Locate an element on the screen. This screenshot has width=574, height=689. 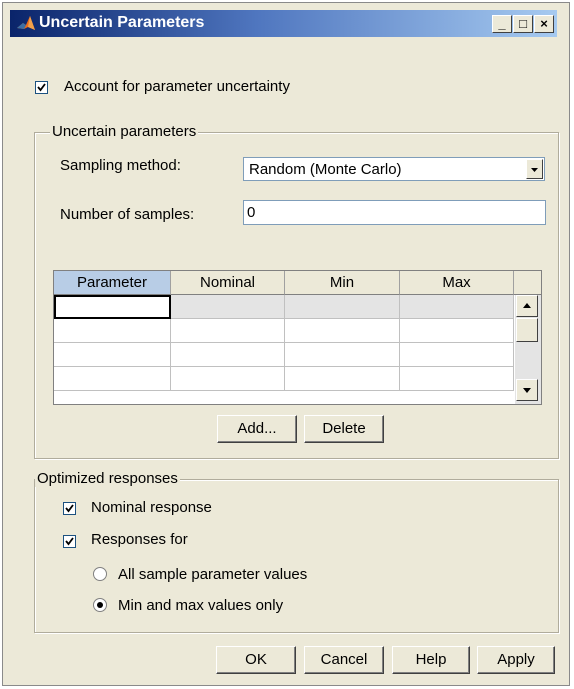
sampling-method-value: Random (Monte Carlo) is located at coordinates (325, 169).